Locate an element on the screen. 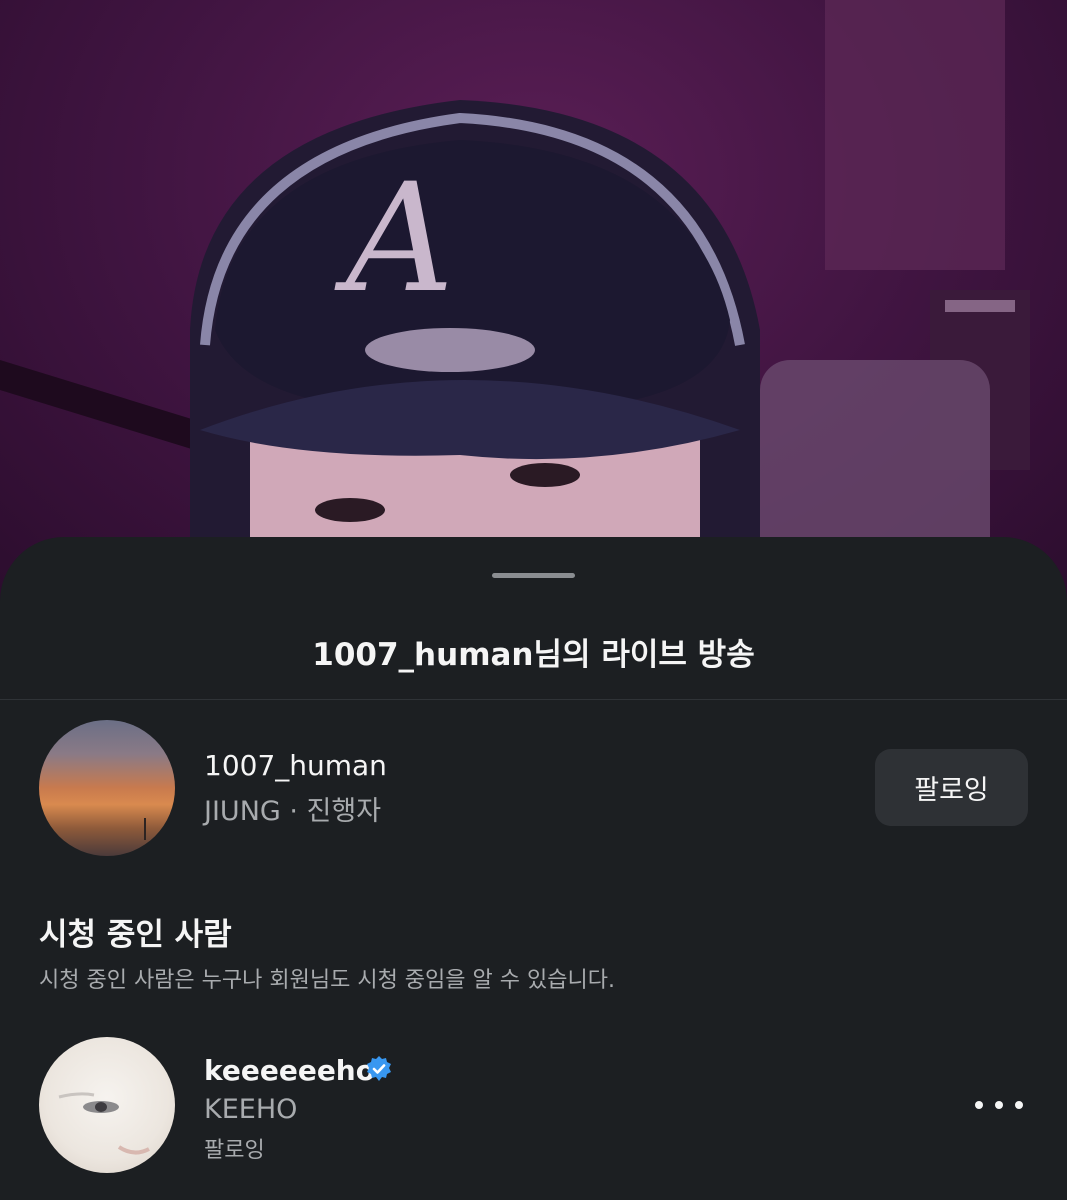 Image resolution: width=1067 pixels, height=1200 pixels. viewer-follow-status: 팔로잉 is located at coordinates (234, 1150).